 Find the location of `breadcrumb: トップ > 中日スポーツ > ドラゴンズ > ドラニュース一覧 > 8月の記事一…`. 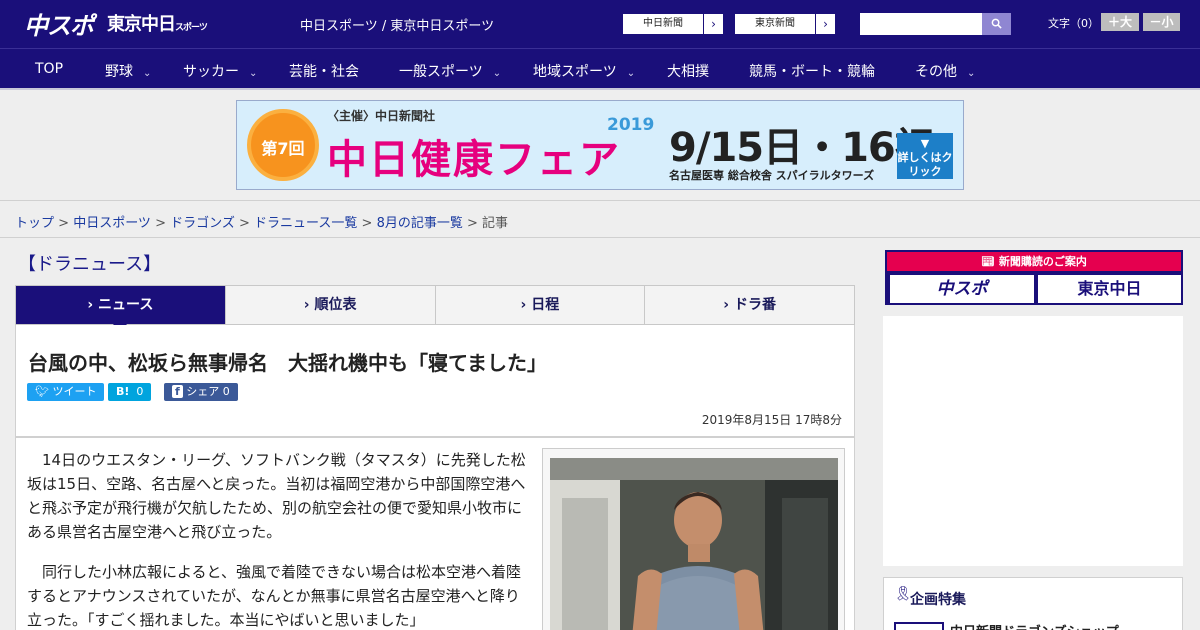

breadcrumb: トップ > 中日スポーツ > ドラゴンズ > ドラニュース一覧 > 8月の記事一… is located at coordinates (261, 221).